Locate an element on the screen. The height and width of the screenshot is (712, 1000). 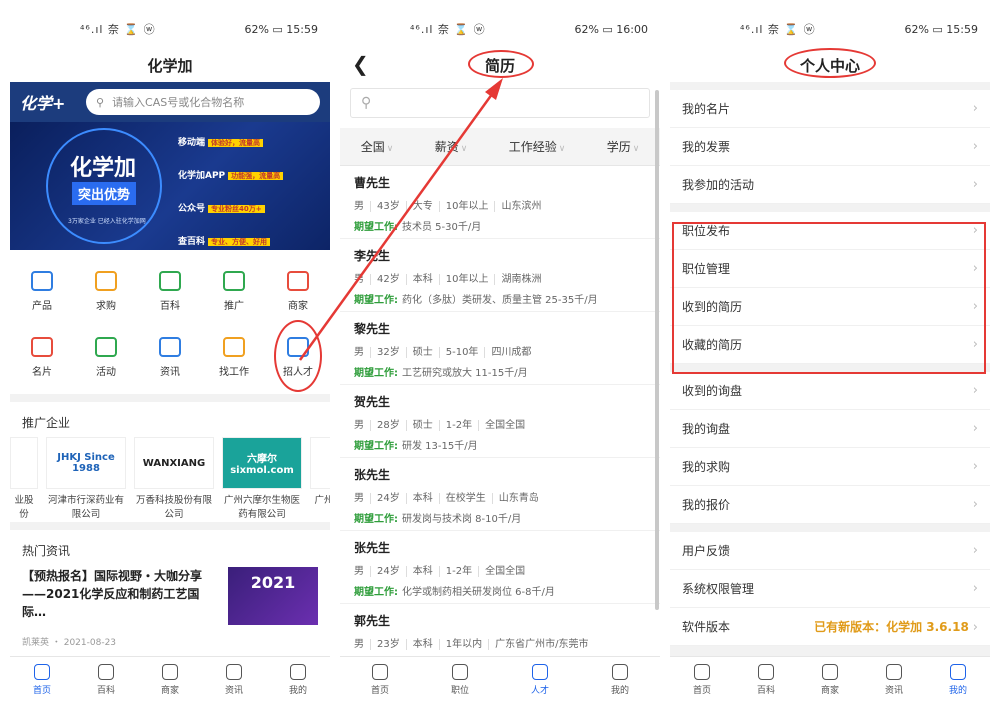
grid-item-megaphone: 活动 is located at coordinates (106, 357).